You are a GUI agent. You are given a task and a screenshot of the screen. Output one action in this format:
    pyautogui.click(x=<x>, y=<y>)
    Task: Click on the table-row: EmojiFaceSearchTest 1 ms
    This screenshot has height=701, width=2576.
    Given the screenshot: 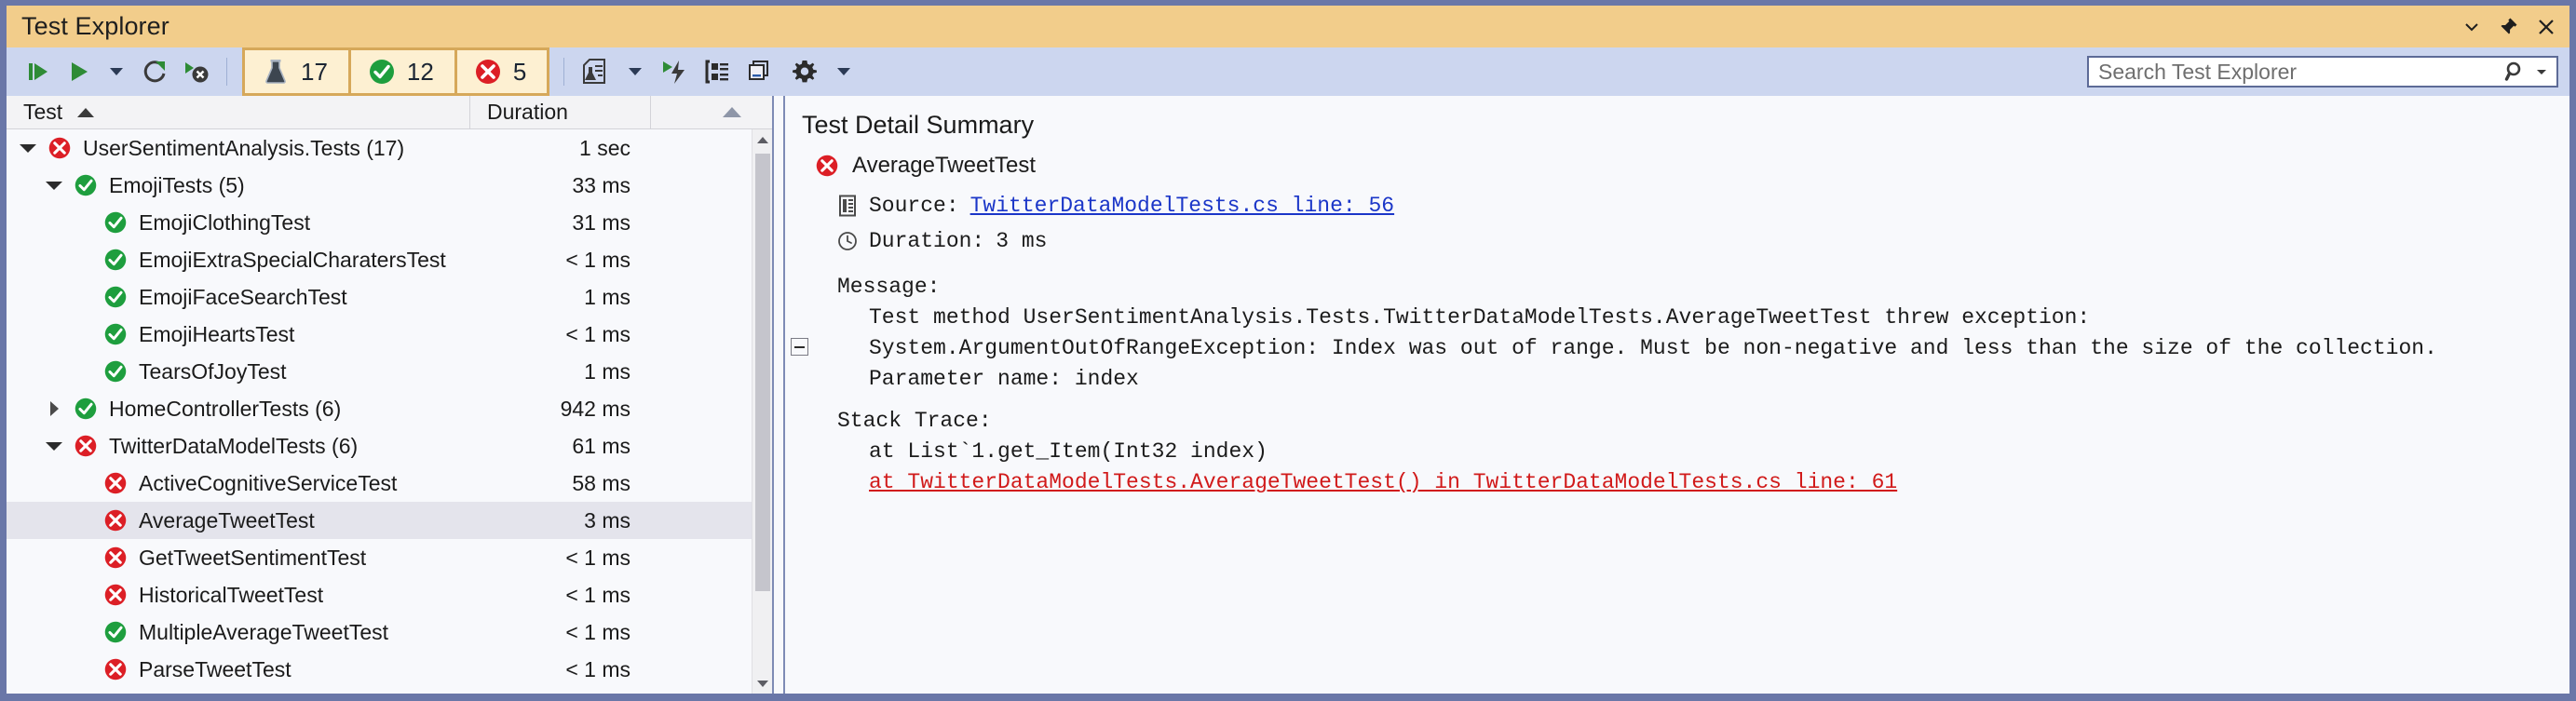 What is the action you would take?
    pyautogui.click(x=389, y=297)
    